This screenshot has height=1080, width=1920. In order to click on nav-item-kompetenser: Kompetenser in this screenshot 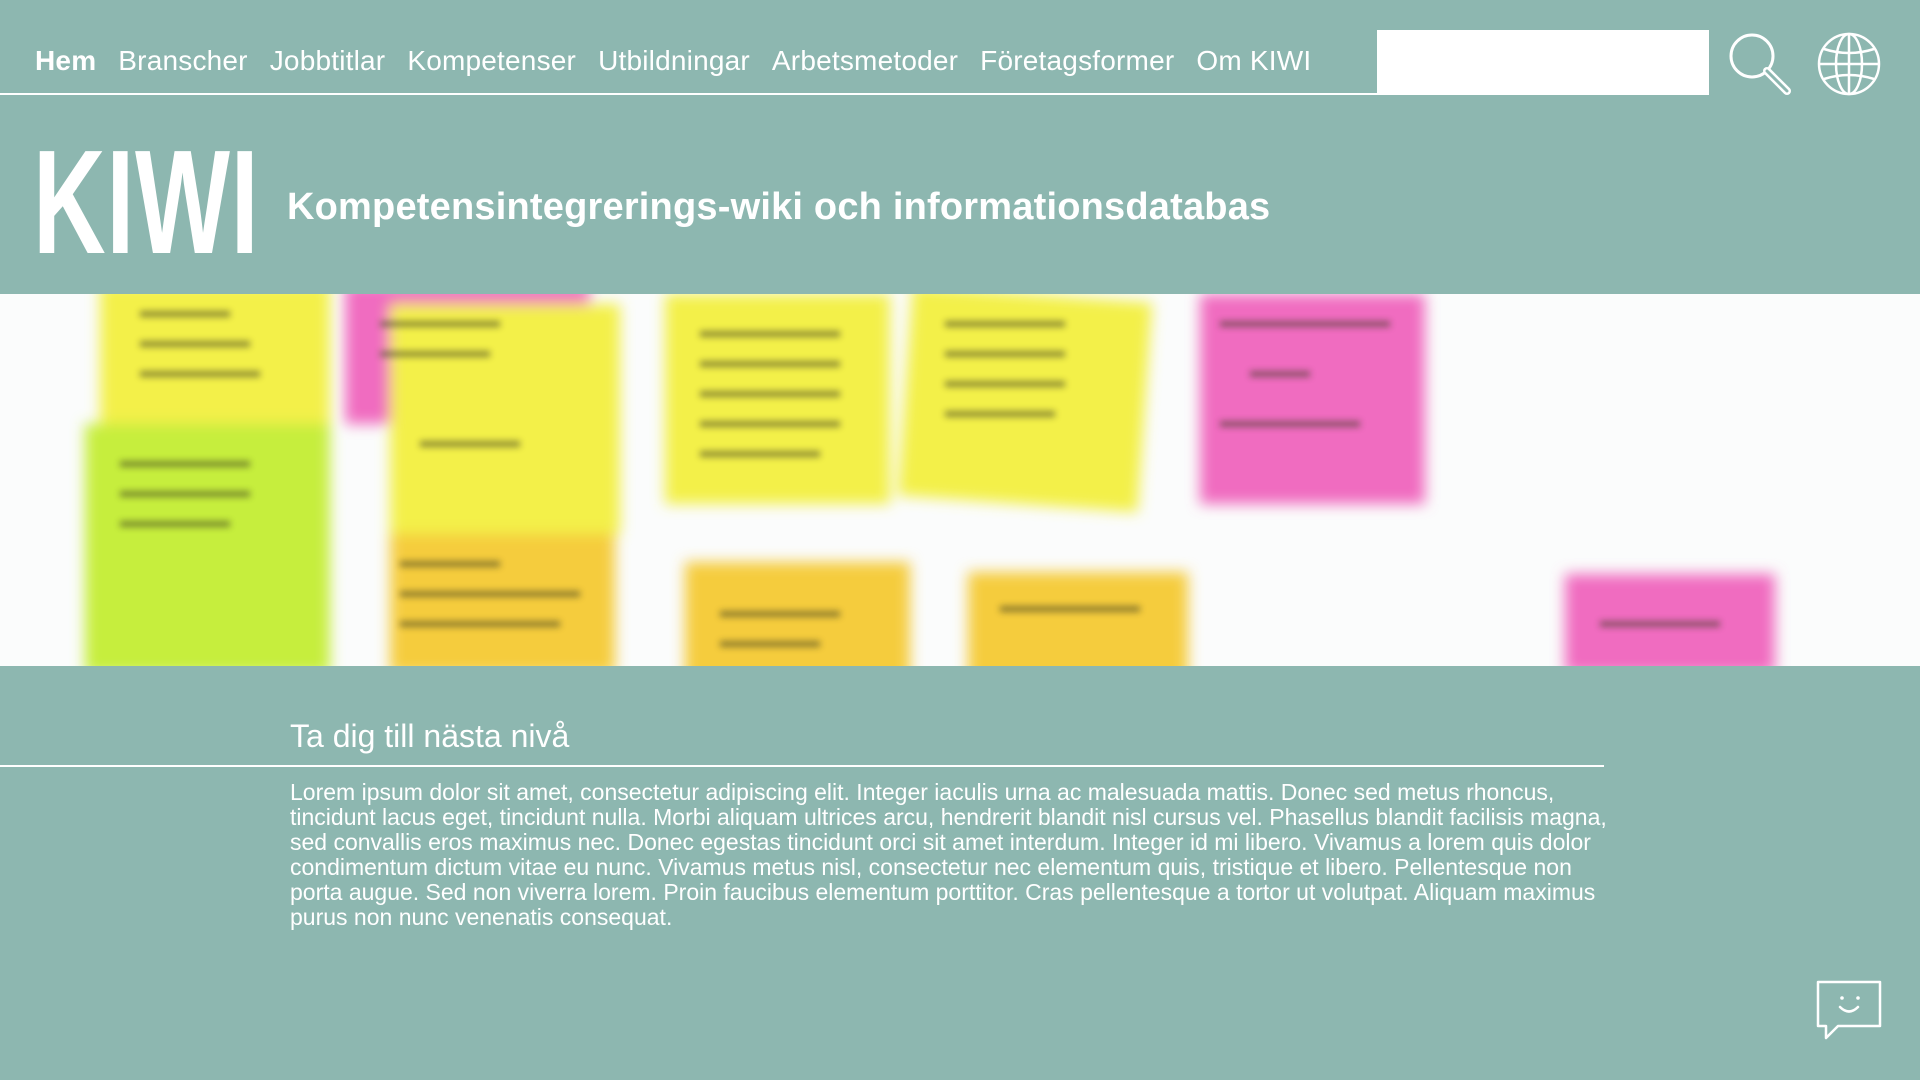, I will do `click(491, 61)`.